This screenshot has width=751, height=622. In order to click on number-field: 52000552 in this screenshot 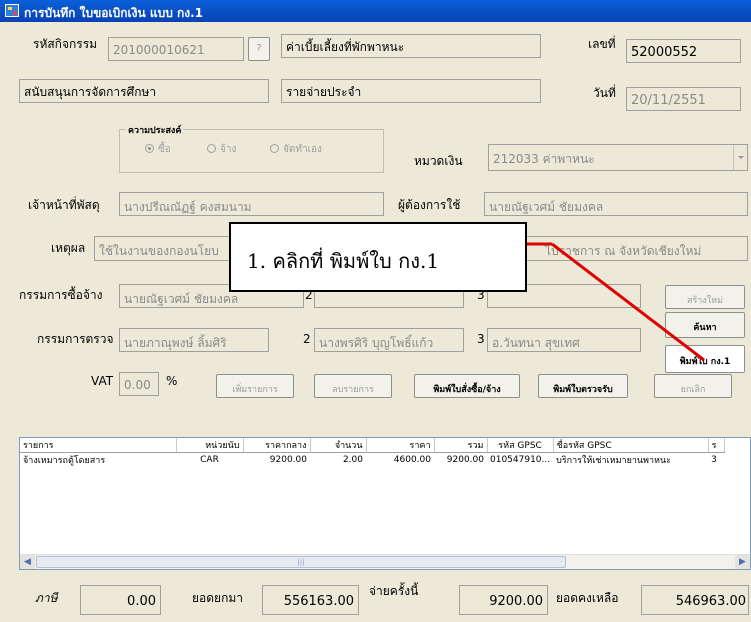, I will do `click(683, 51)`.